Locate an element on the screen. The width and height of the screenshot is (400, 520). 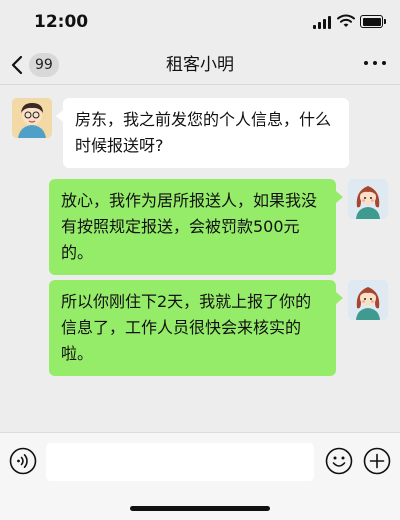
plus-icon is located at coordinates (377, 461).